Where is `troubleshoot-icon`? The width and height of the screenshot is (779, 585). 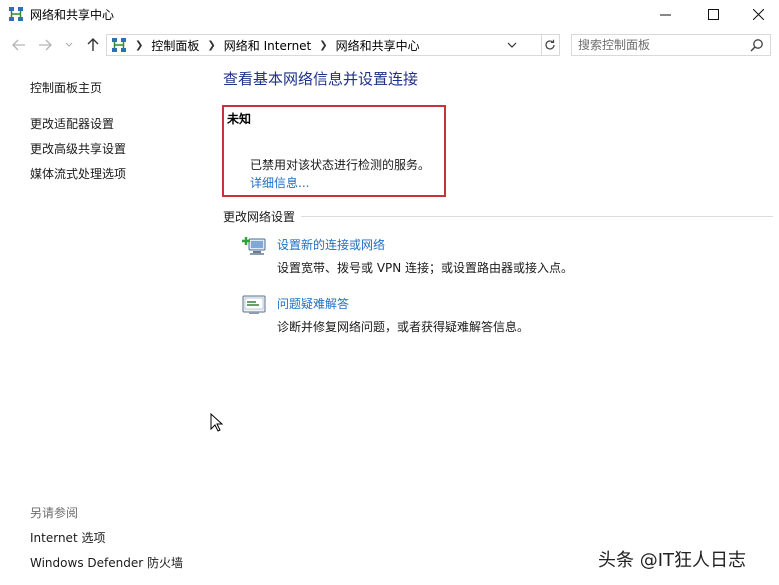
troubleshoot-icon is located at coordinates (254, 304).